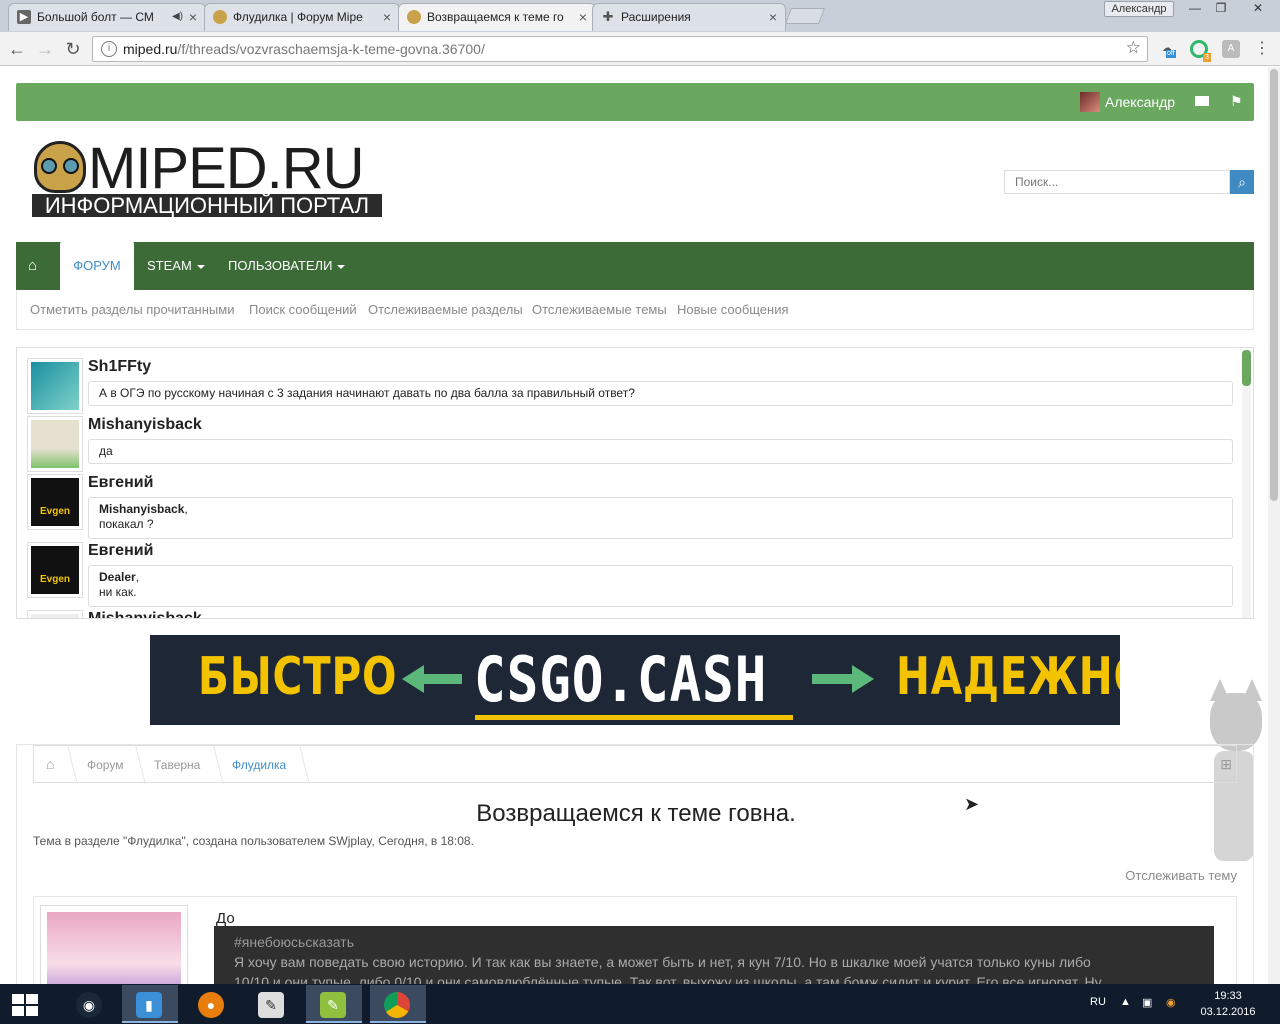 This screenshot has height=1024, width=1280. I want to click on forward-arrow-icon: →, so click(45, 49).